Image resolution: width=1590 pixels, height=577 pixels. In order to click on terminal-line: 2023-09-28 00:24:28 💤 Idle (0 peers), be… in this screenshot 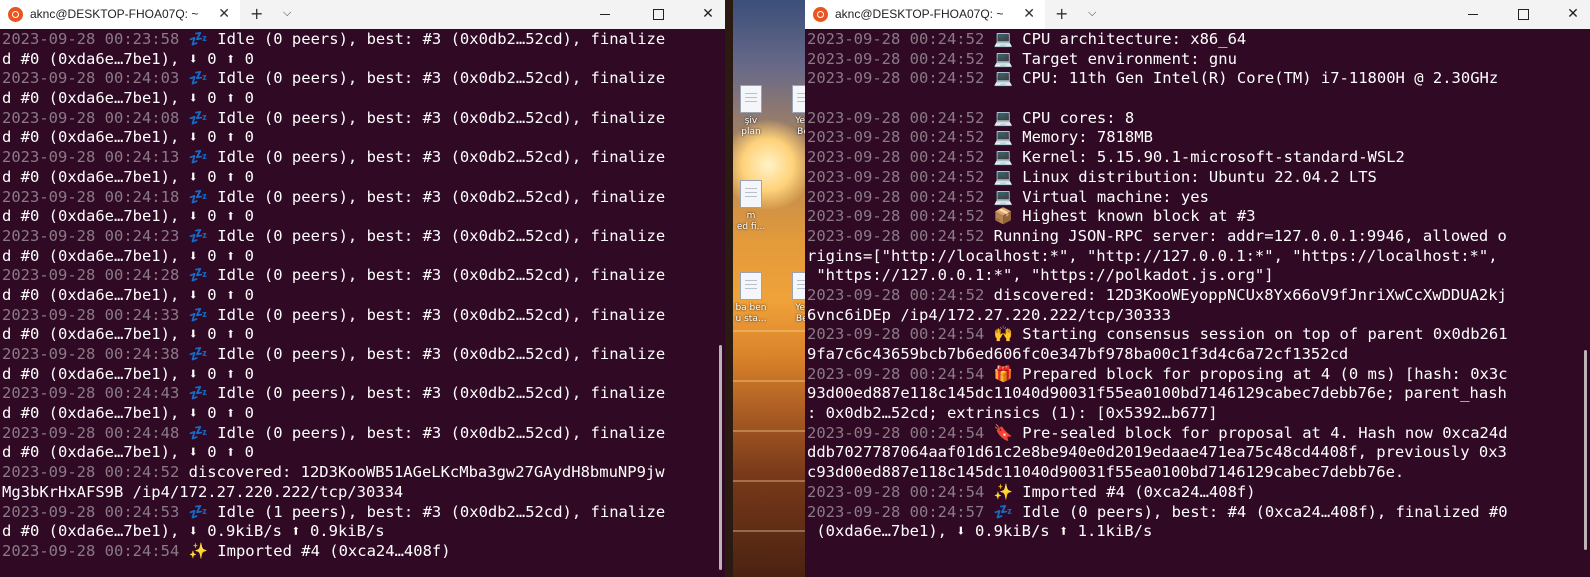, I will do `click(363, 276)`.